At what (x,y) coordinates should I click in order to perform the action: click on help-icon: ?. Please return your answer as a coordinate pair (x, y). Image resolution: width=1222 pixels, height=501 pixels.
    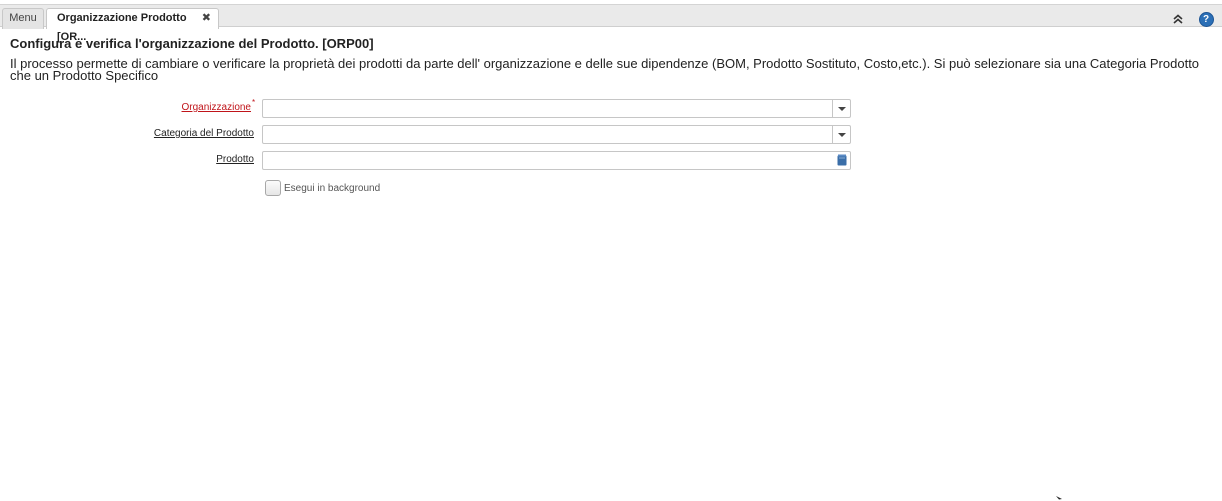
    Looking at the image, I should click on (1206, 19).